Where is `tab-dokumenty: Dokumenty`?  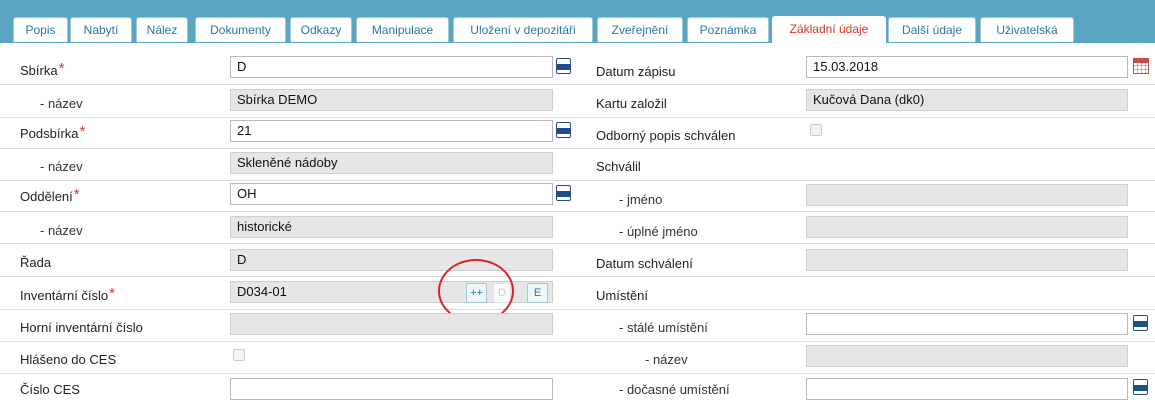
tab-dokumenty: Dokumenty is located at coordinates (240, 29).